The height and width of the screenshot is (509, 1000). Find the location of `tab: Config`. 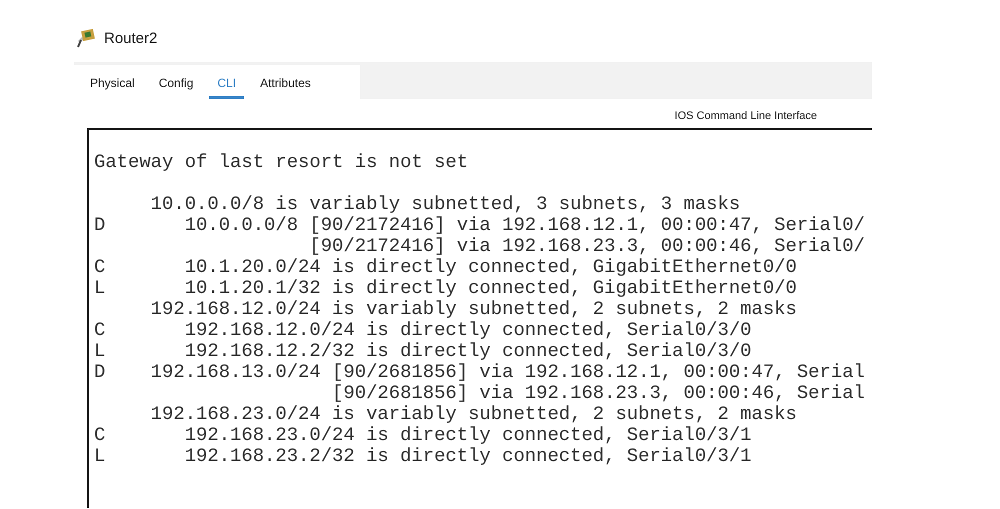

tab: Config is located at coordinates (176, 87).